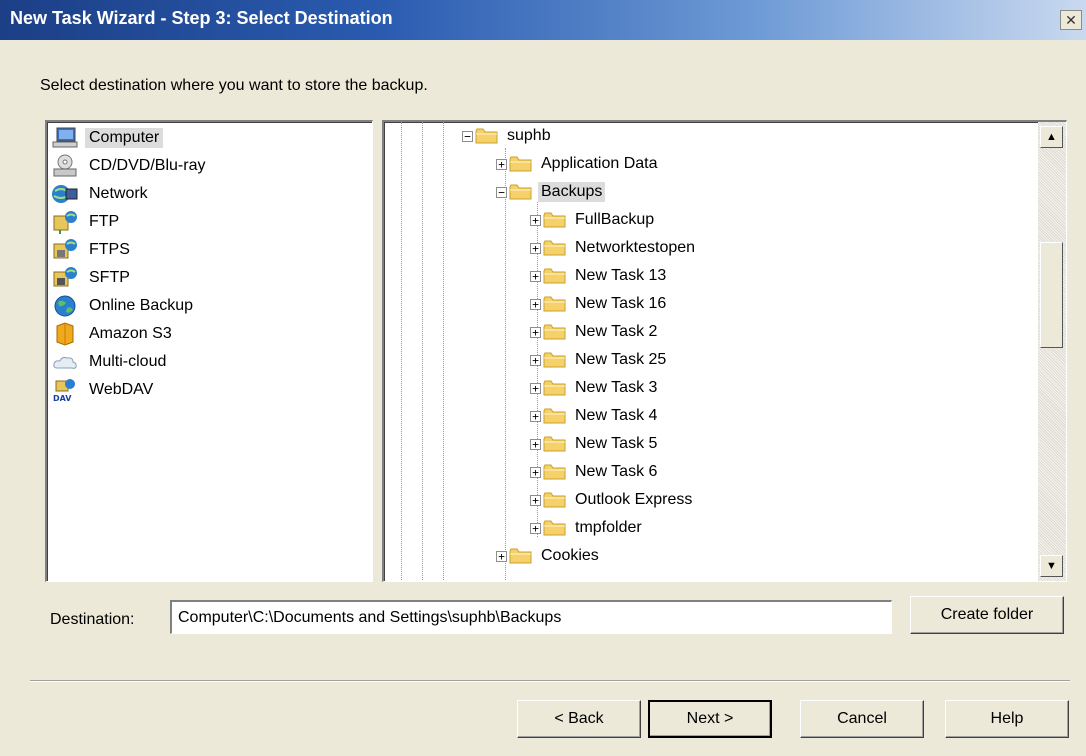 The width and height of the screenshot is (1086, 756). I want to click on source-item-network: Network, so click(101, 194).